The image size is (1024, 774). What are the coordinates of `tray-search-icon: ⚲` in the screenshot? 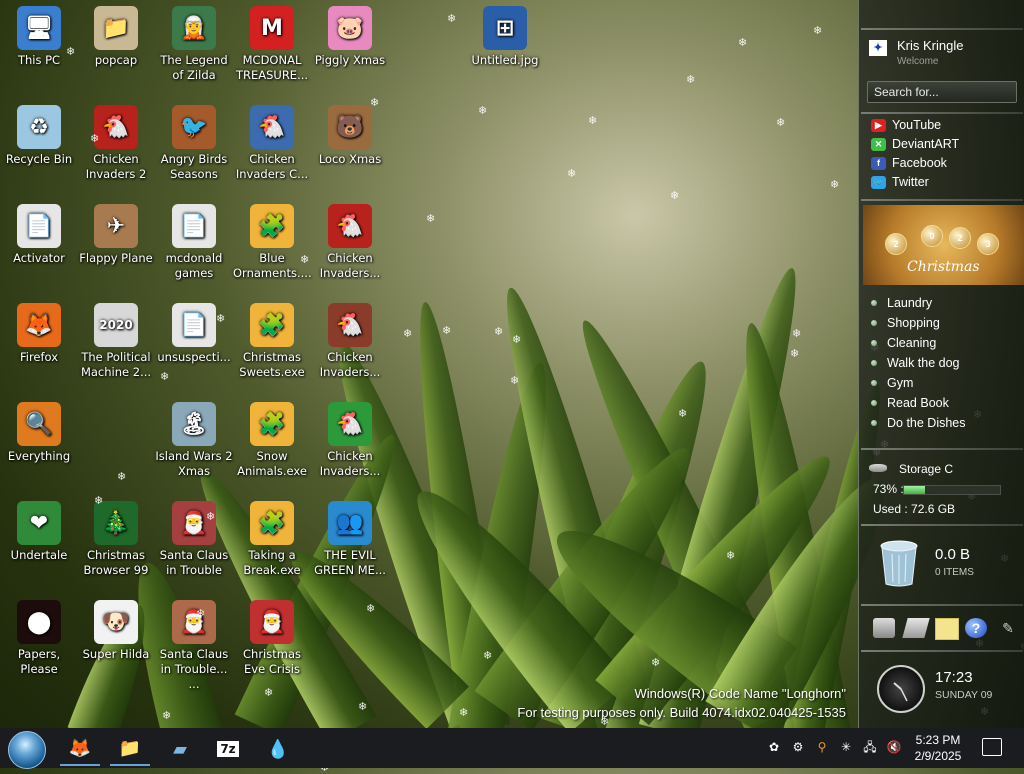 It's located at (822, 747).